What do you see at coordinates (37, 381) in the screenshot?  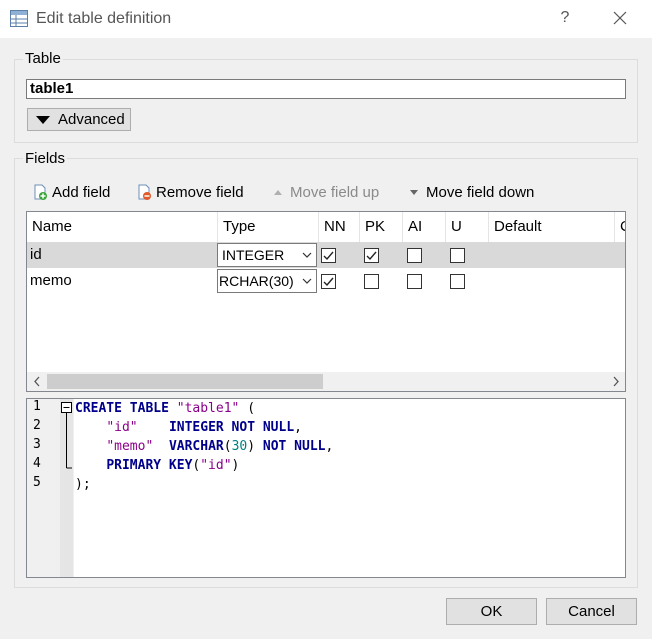 I see `scroll-left-icon` at bounding box center [37, 381].